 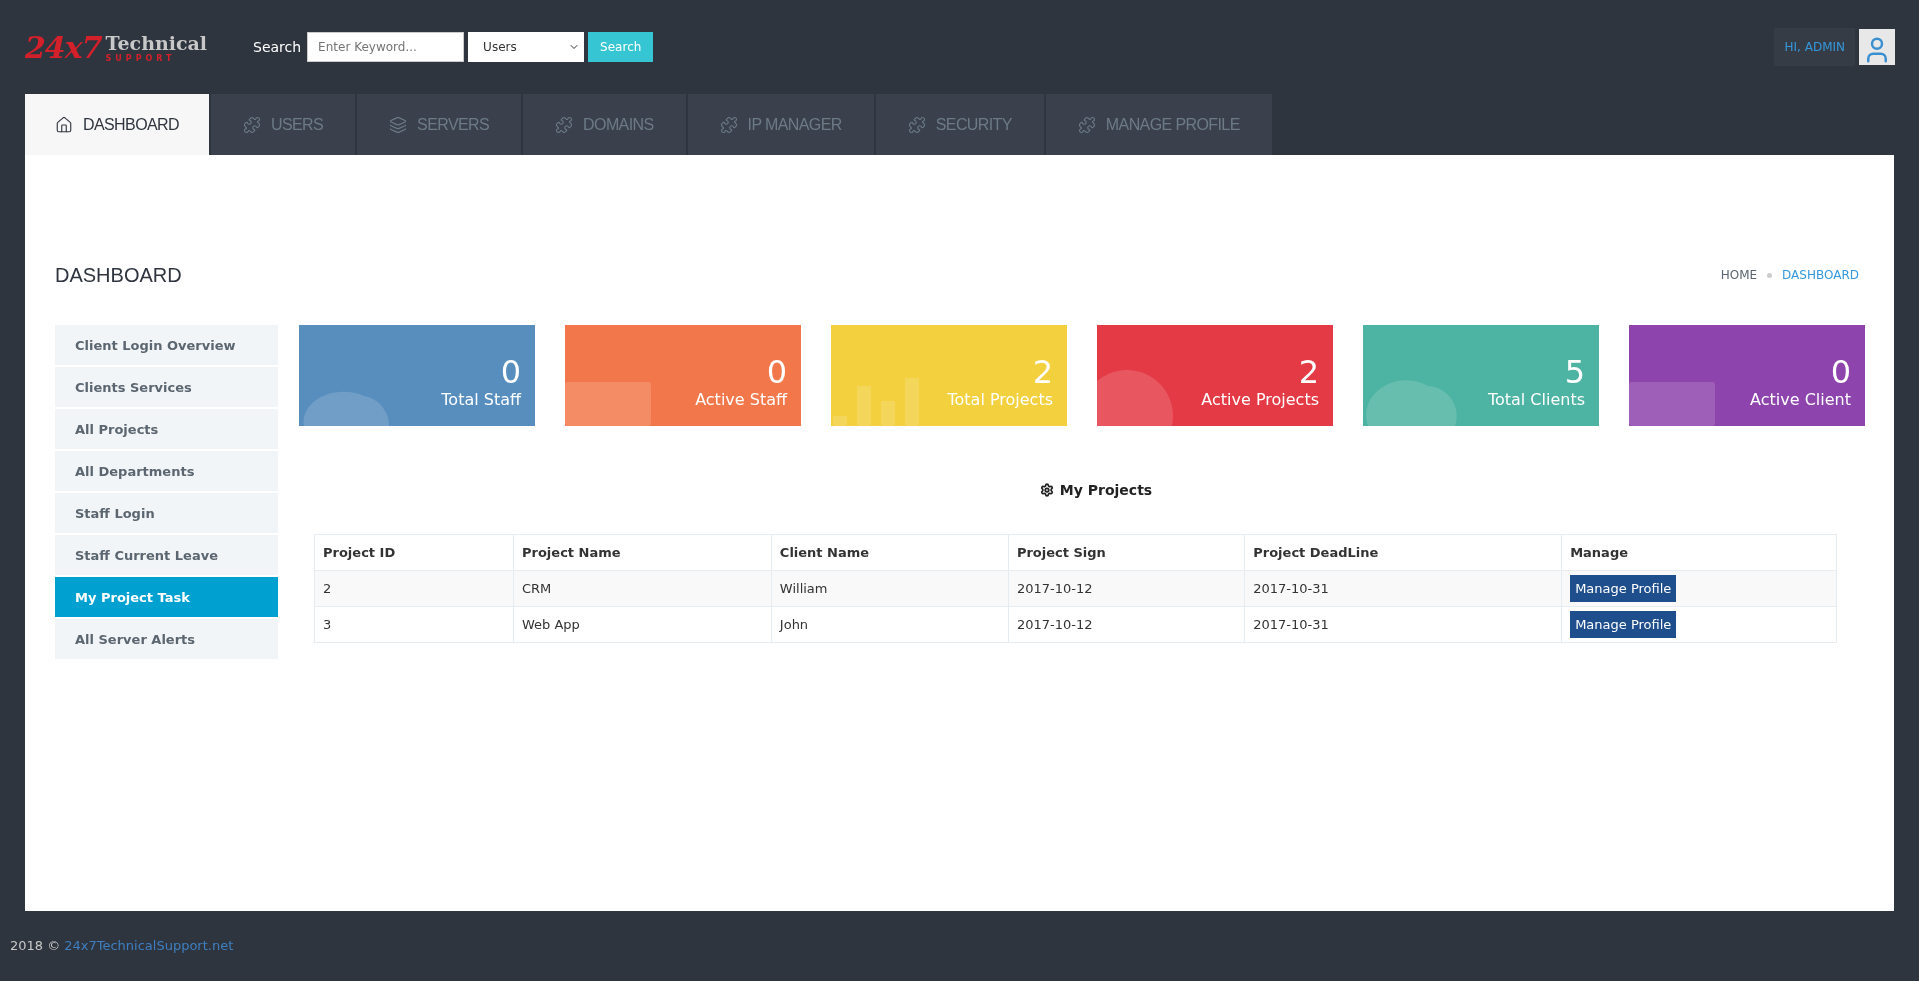 I want to click on sidebar-item: Staff Login, so click(x=166, y=513).